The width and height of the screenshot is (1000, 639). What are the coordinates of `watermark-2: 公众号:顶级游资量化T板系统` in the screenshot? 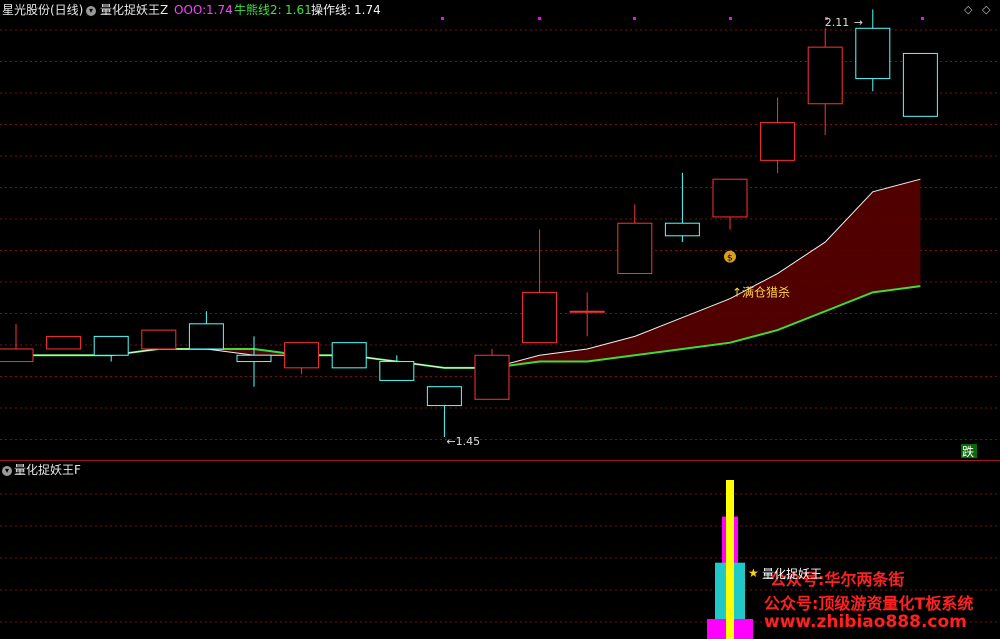 It's located at (869, 603).